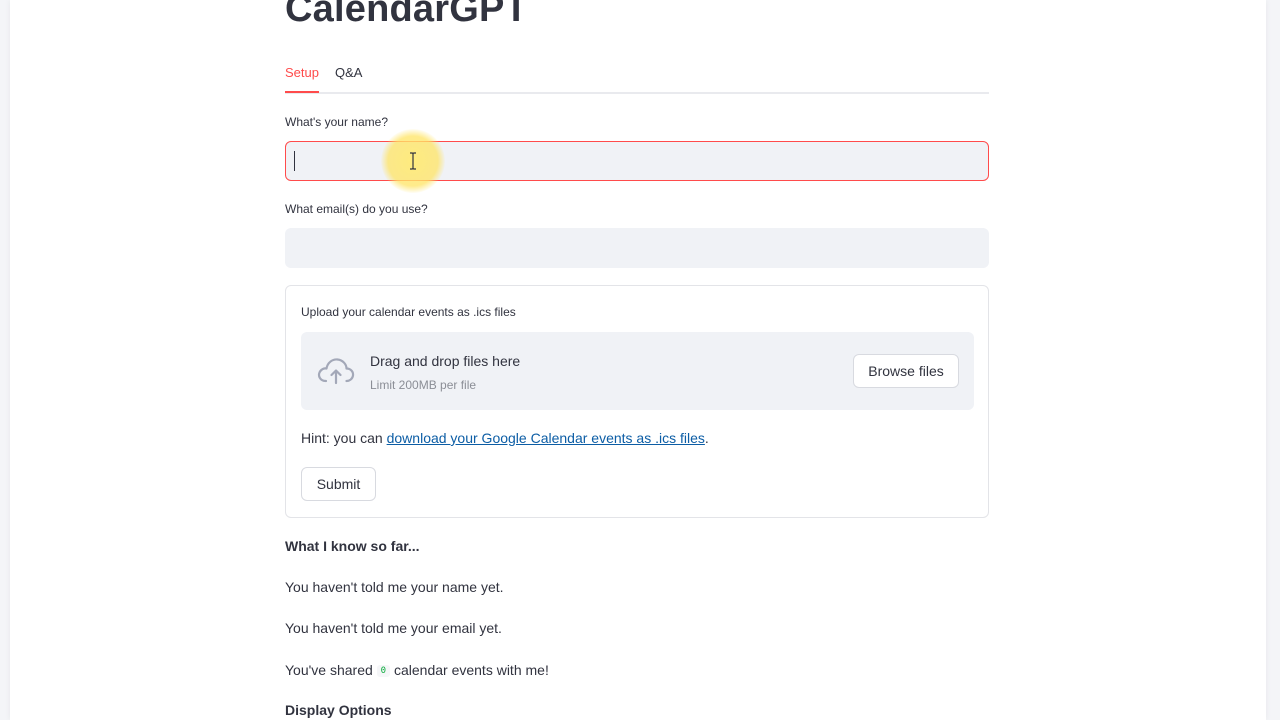 The width and height of the screenshot is (1280, 720). I want to click on text-caret, so click(294, 161).